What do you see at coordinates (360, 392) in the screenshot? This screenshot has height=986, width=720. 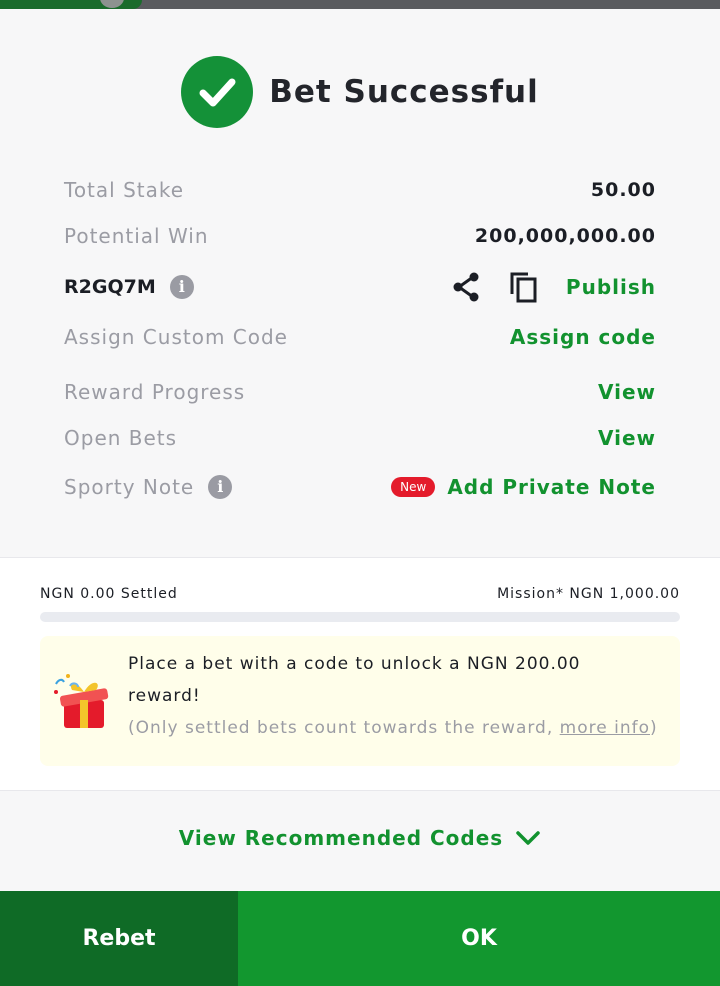 I see `reward-progress-row: Reward Progress View` at bounding box center [360, 392].